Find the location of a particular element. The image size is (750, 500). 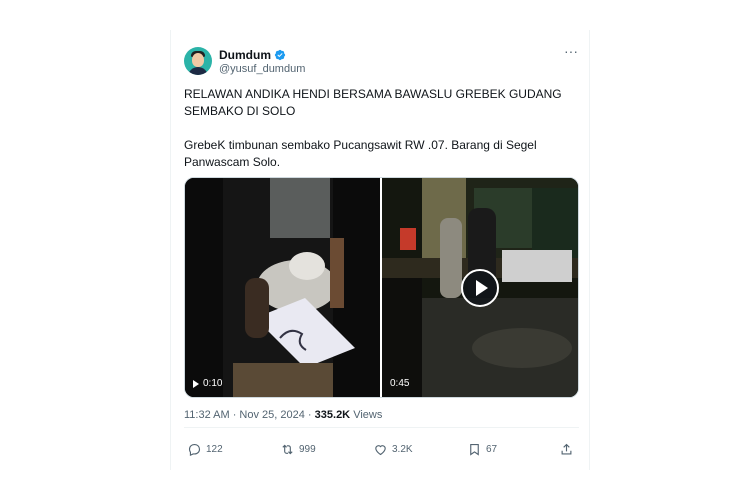

bookmark-count: 67 is located at coordinates (492, 449).